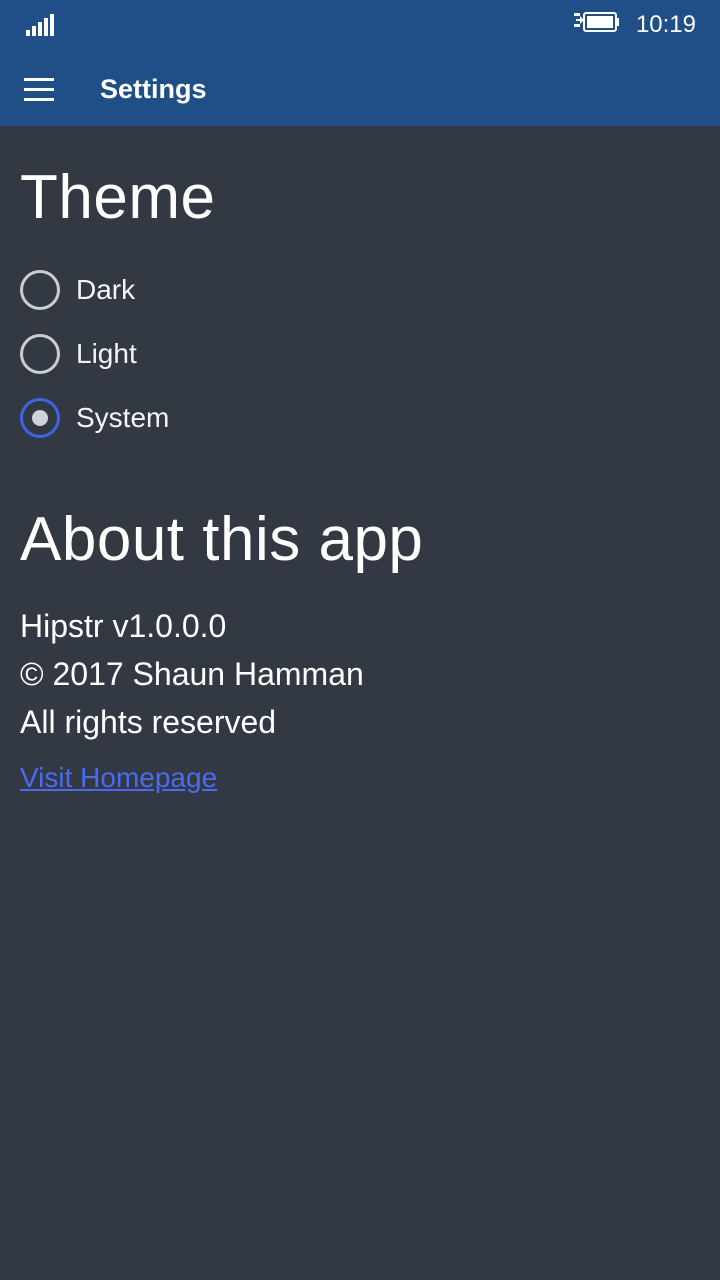  I want to click on status-bar: 10:19, so click(360, 25).